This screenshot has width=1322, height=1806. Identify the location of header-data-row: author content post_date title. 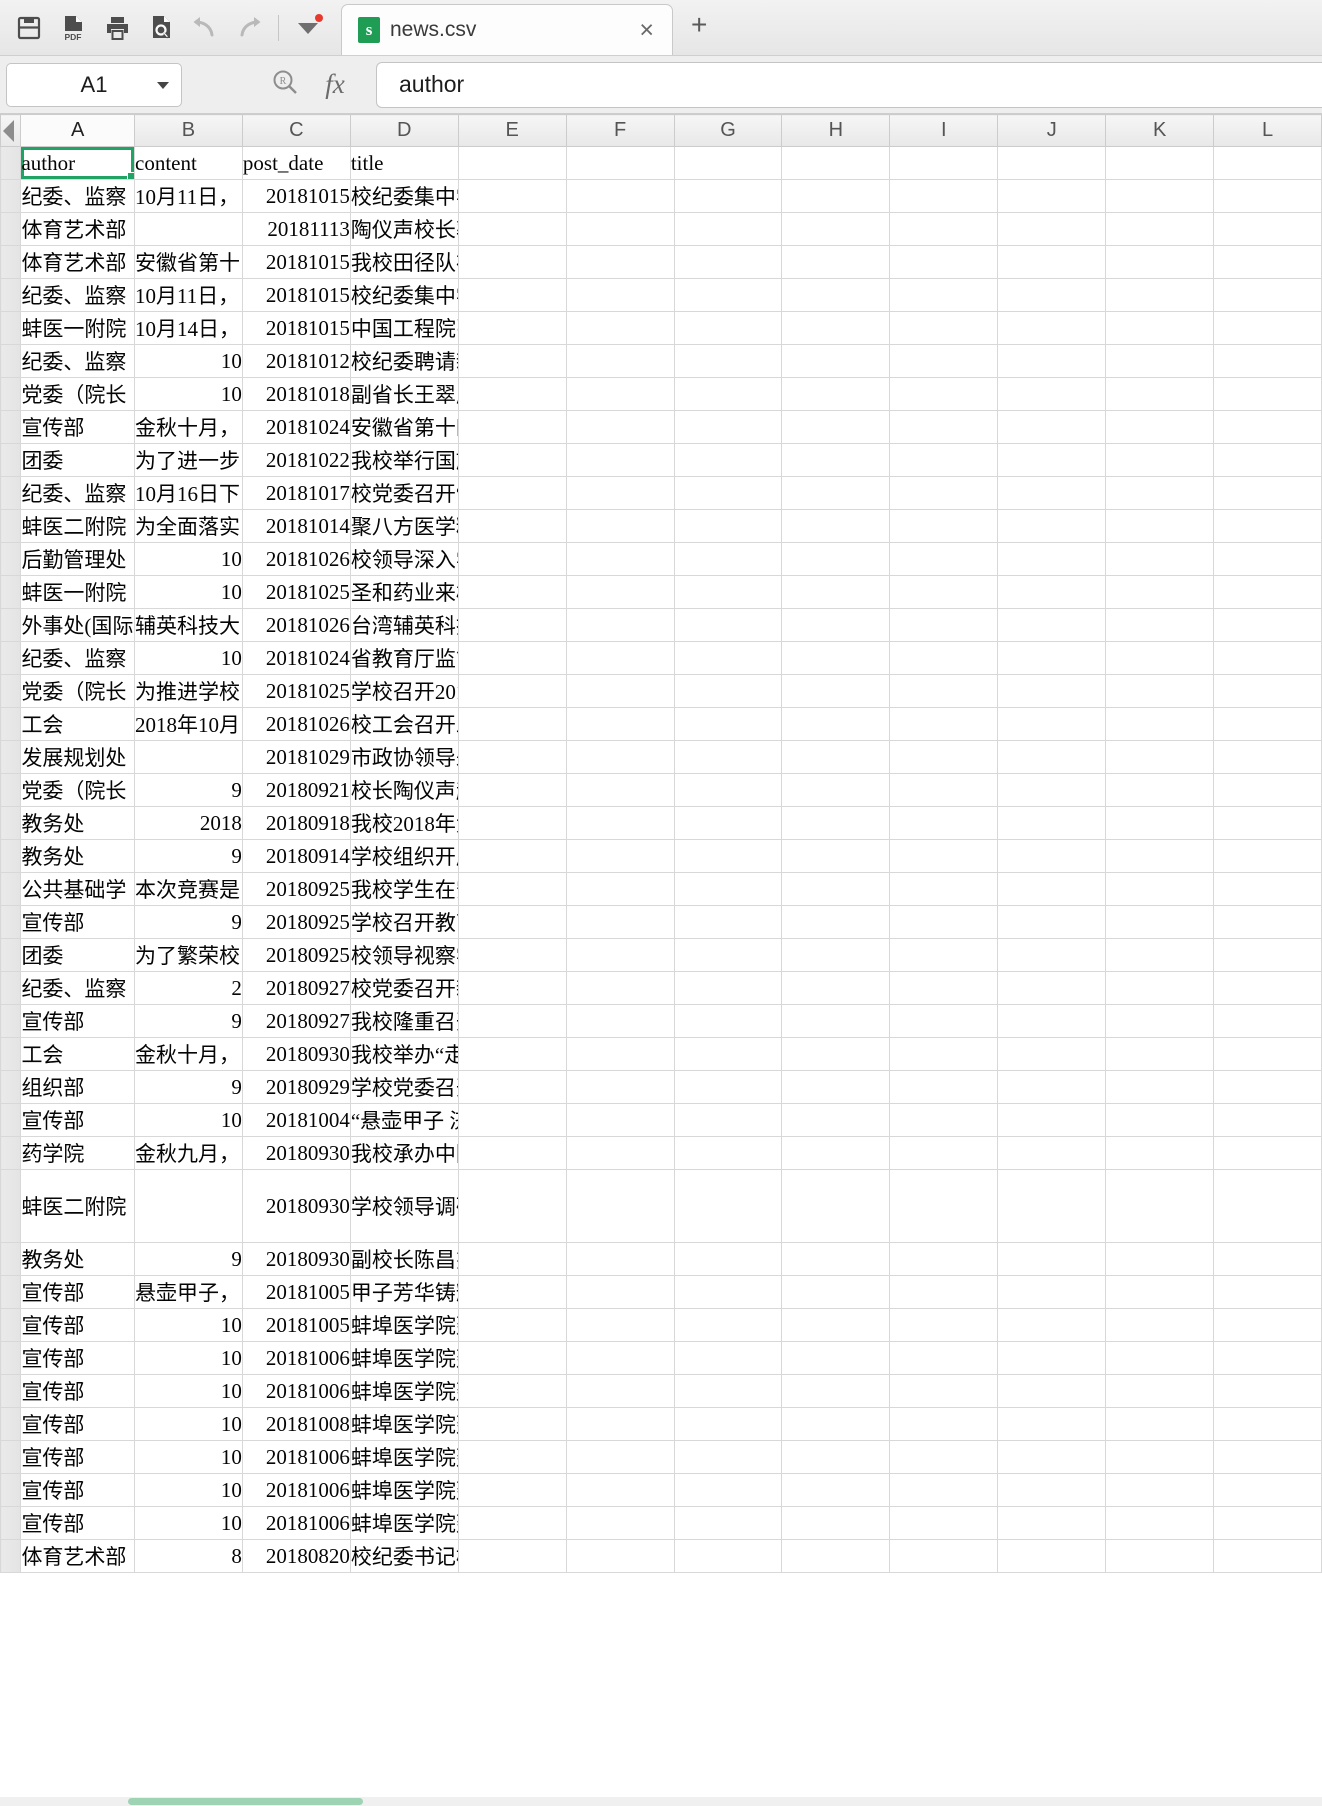
(661, 163).